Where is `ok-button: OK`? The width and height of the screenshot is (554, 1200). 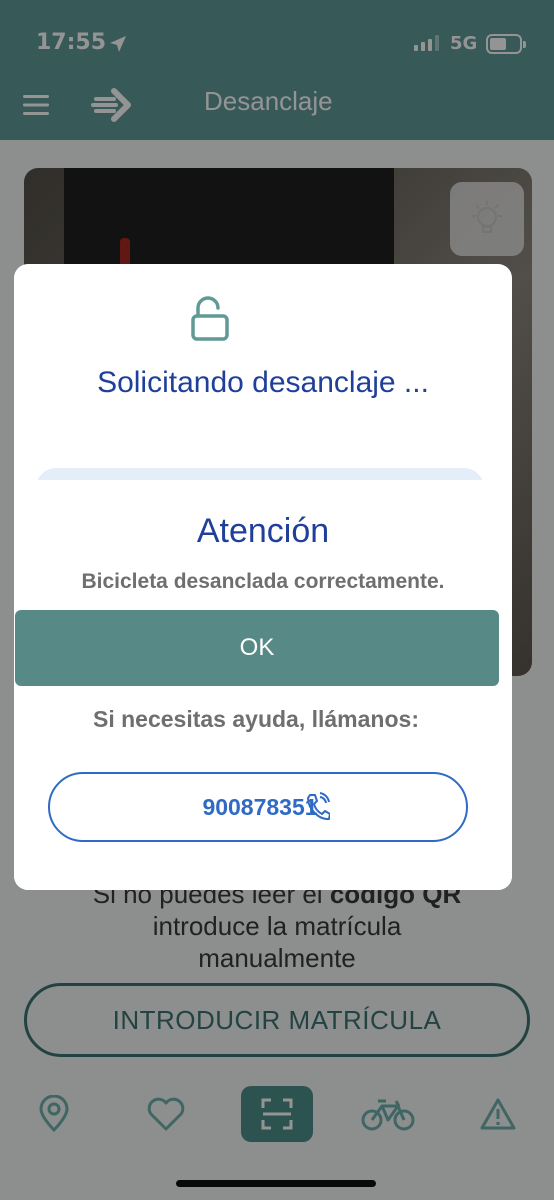
ok-button: OK is located at coordinates (257, 648).